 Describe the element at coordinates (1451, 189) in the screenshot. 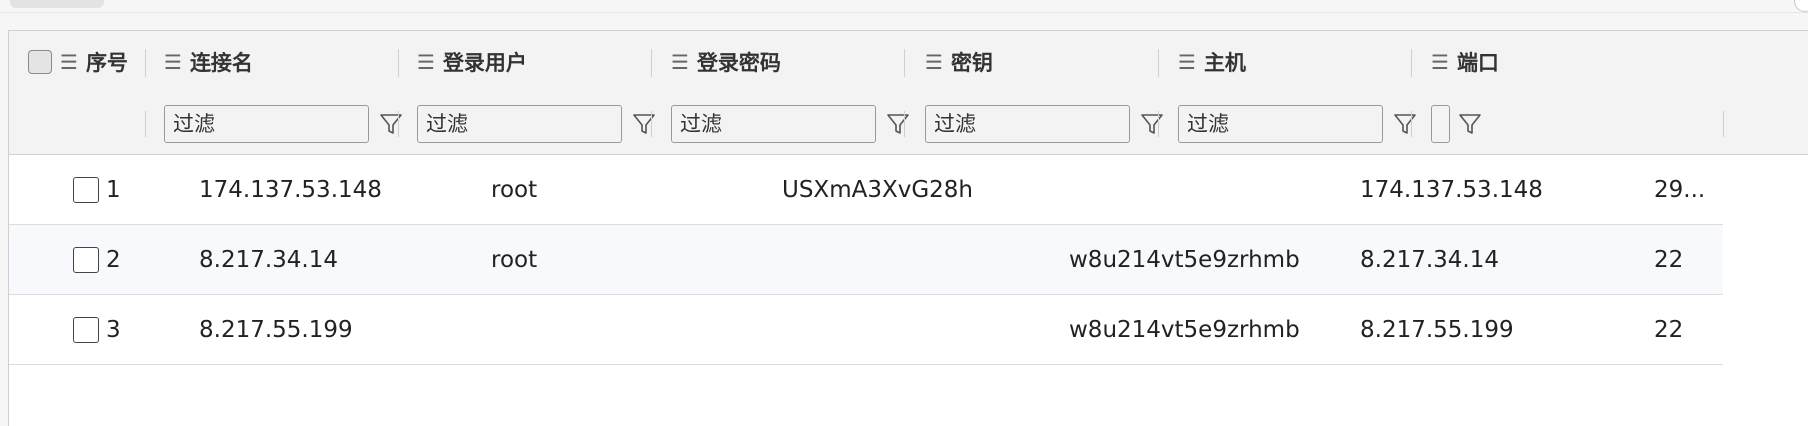

I see `cell-host: 174.137.53.148` at that location.